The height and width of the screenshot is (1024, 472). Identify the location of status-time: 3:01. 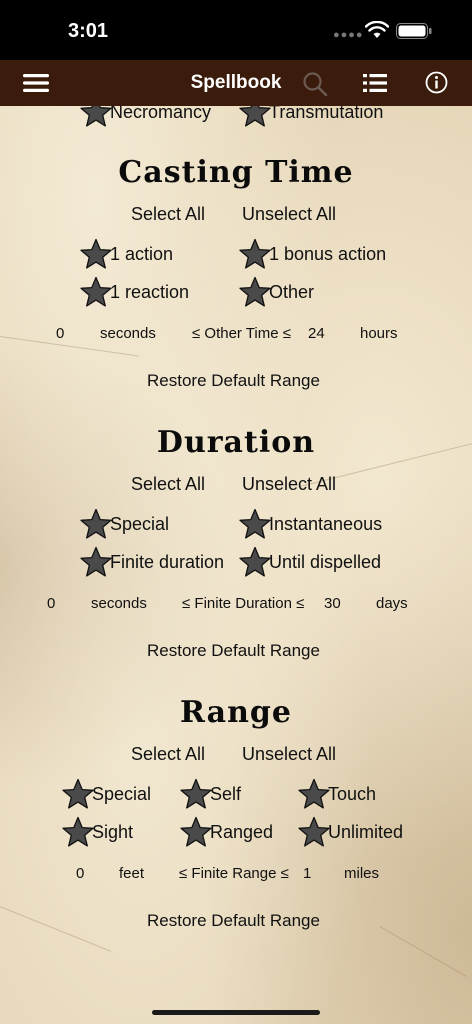
(88, 31).